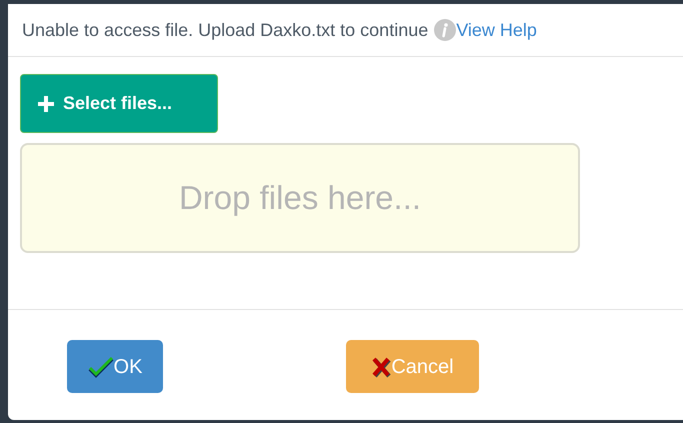  Describe the element at coordinates (225, 30) in the screenshot. I see `error-message: Unable to access file. Upload Daxko.txt to continue` at that location.